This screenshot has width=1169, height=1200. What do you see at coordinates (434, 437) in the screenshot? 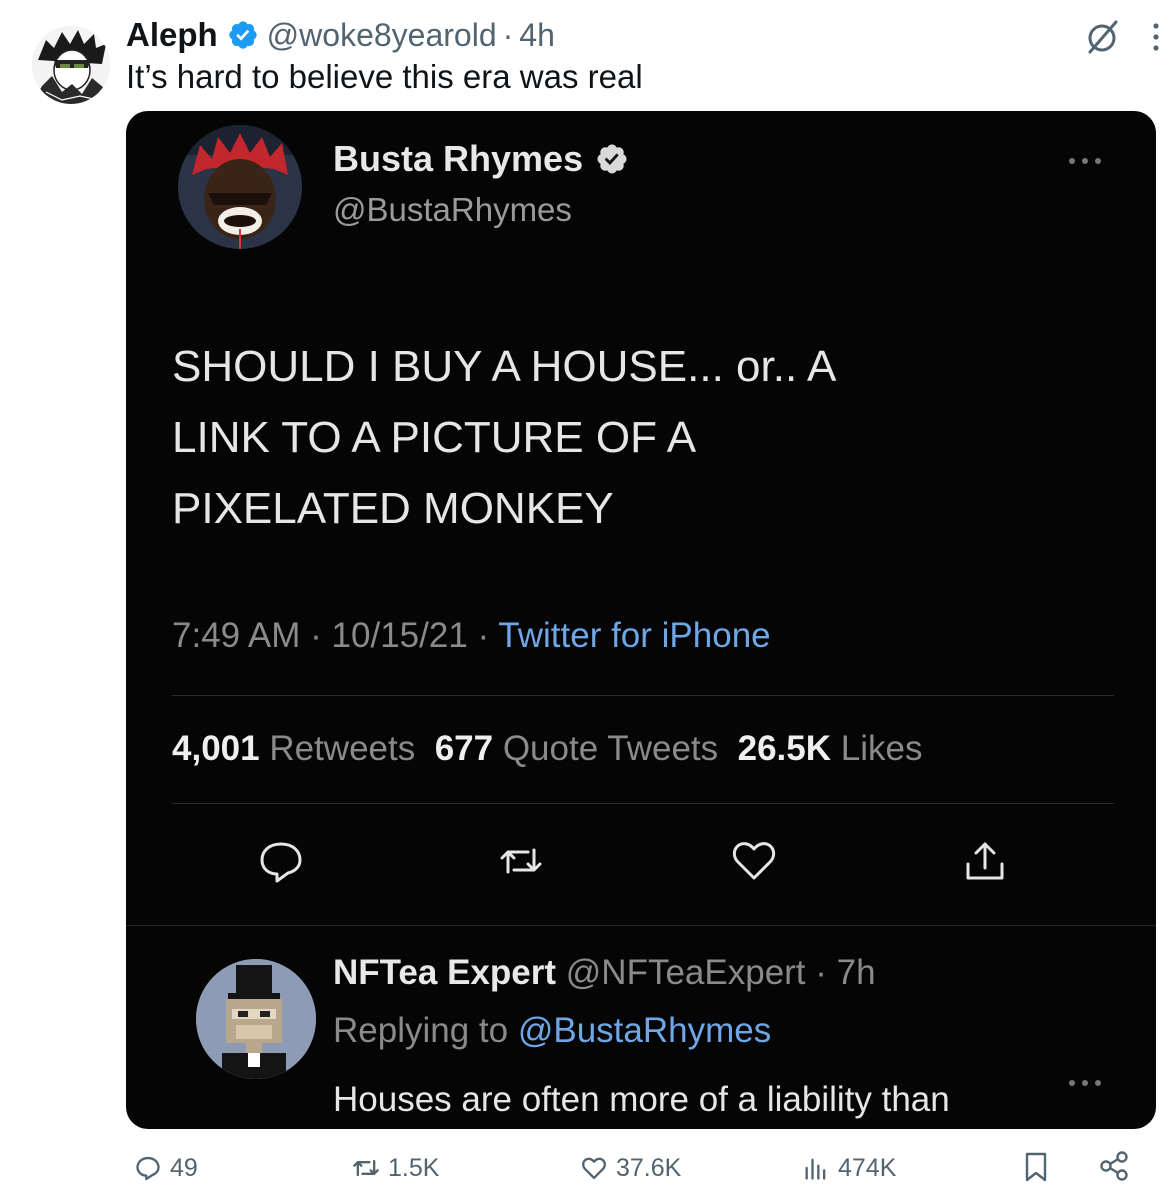
I see `embedded-text-line: LINK TO A PICTURE OF A` at bounding box center [434, 437].